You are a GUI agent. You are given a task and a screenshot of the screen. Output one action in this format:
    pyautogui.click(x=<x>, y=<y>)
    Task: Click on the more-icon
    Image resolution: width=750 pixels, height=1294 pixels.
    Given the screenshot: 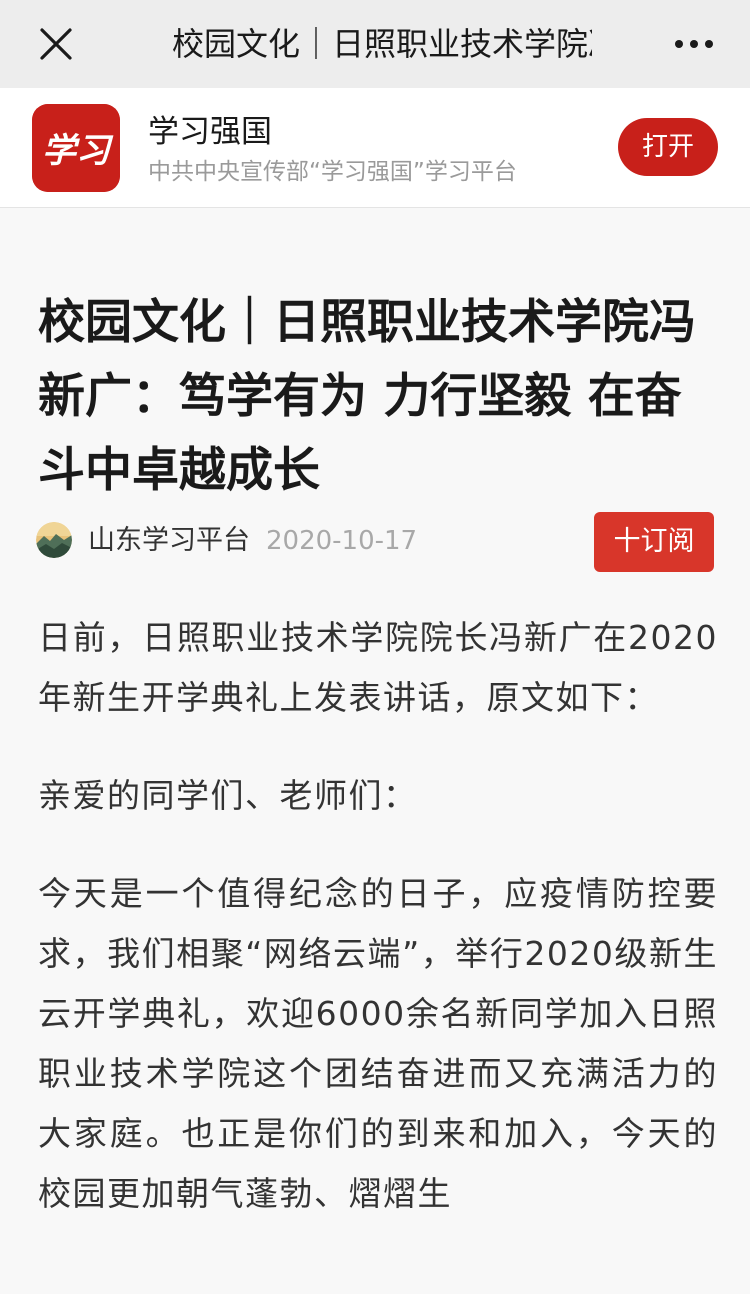 What is the action you would take?
    pyautogui.click(x=694, y=44)
    